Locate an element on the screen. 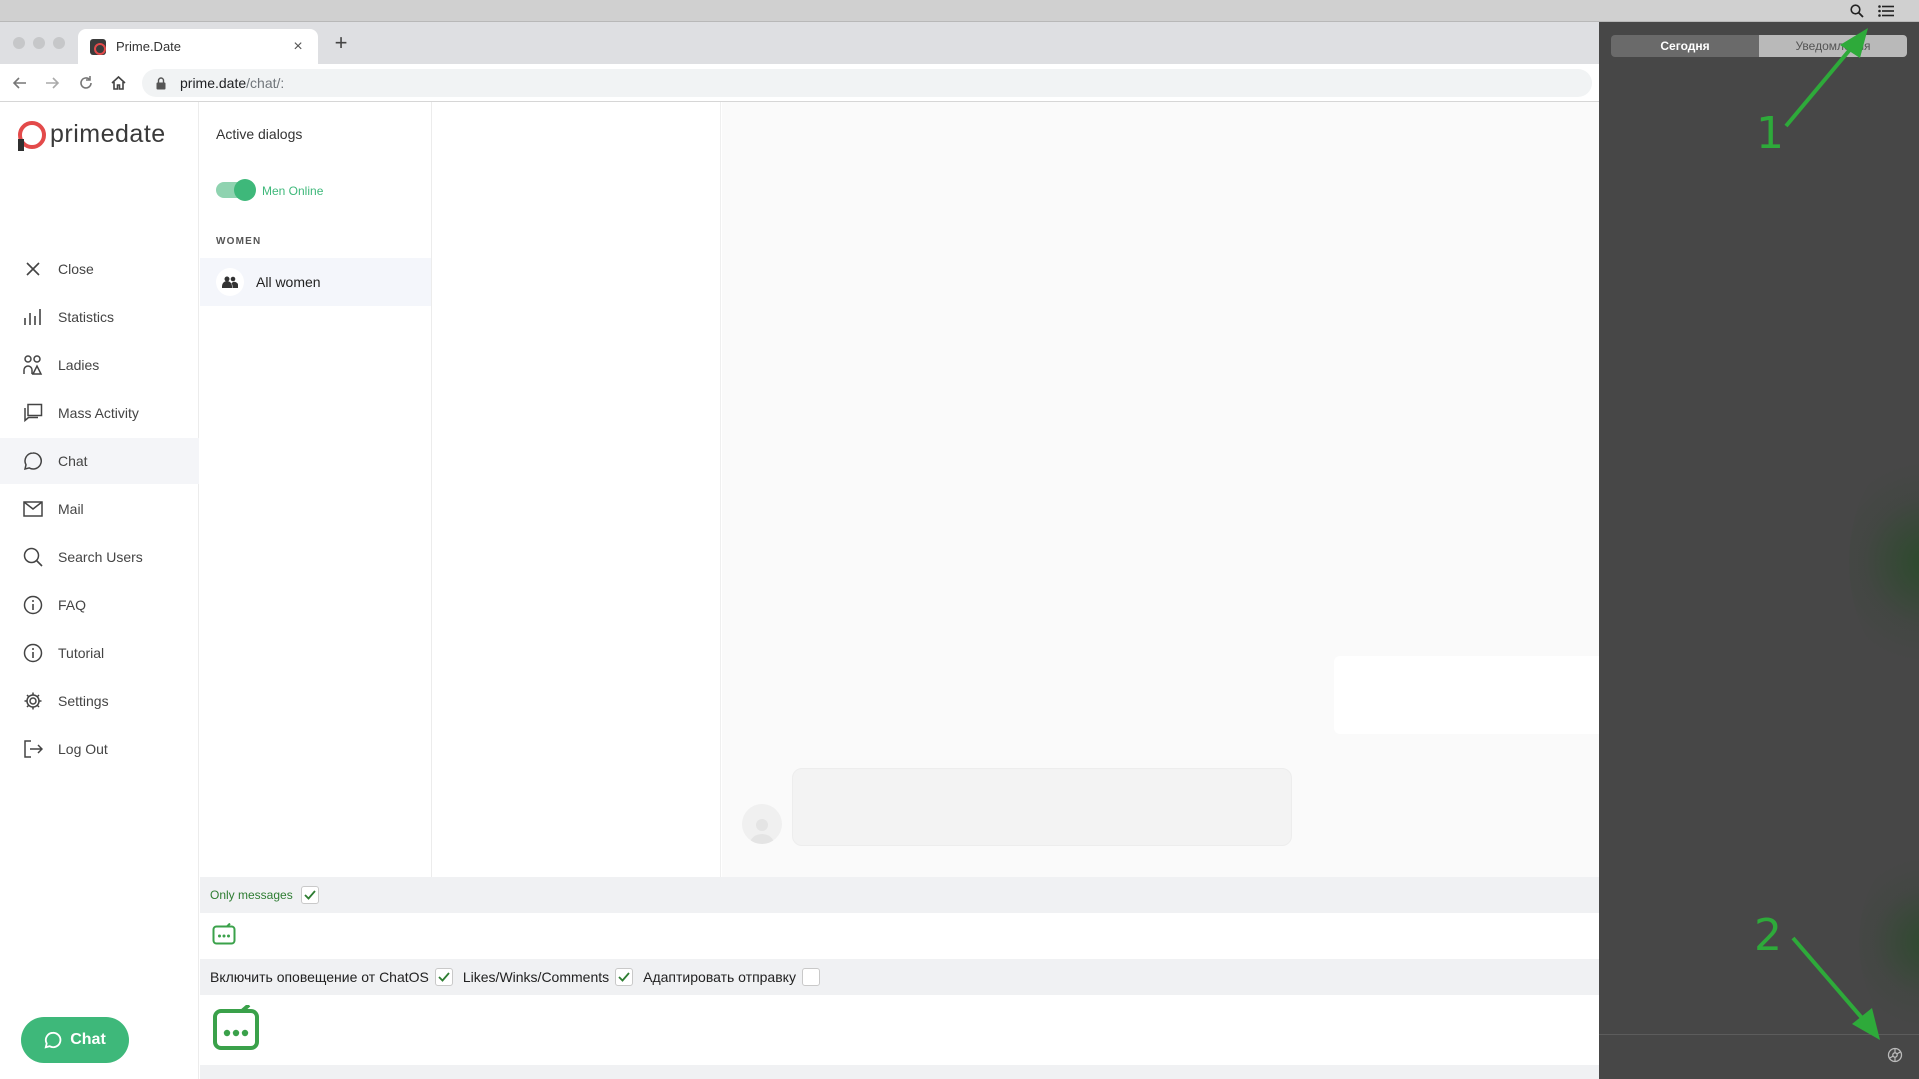 This screenshot has width=1919, height=1079. home-button is located at coordinates (118, 83).